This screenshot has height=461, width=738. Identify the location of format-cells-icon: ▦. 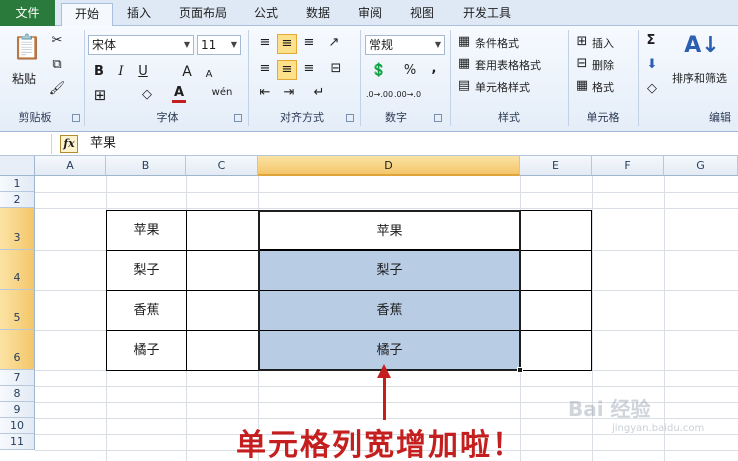
(582, 86).